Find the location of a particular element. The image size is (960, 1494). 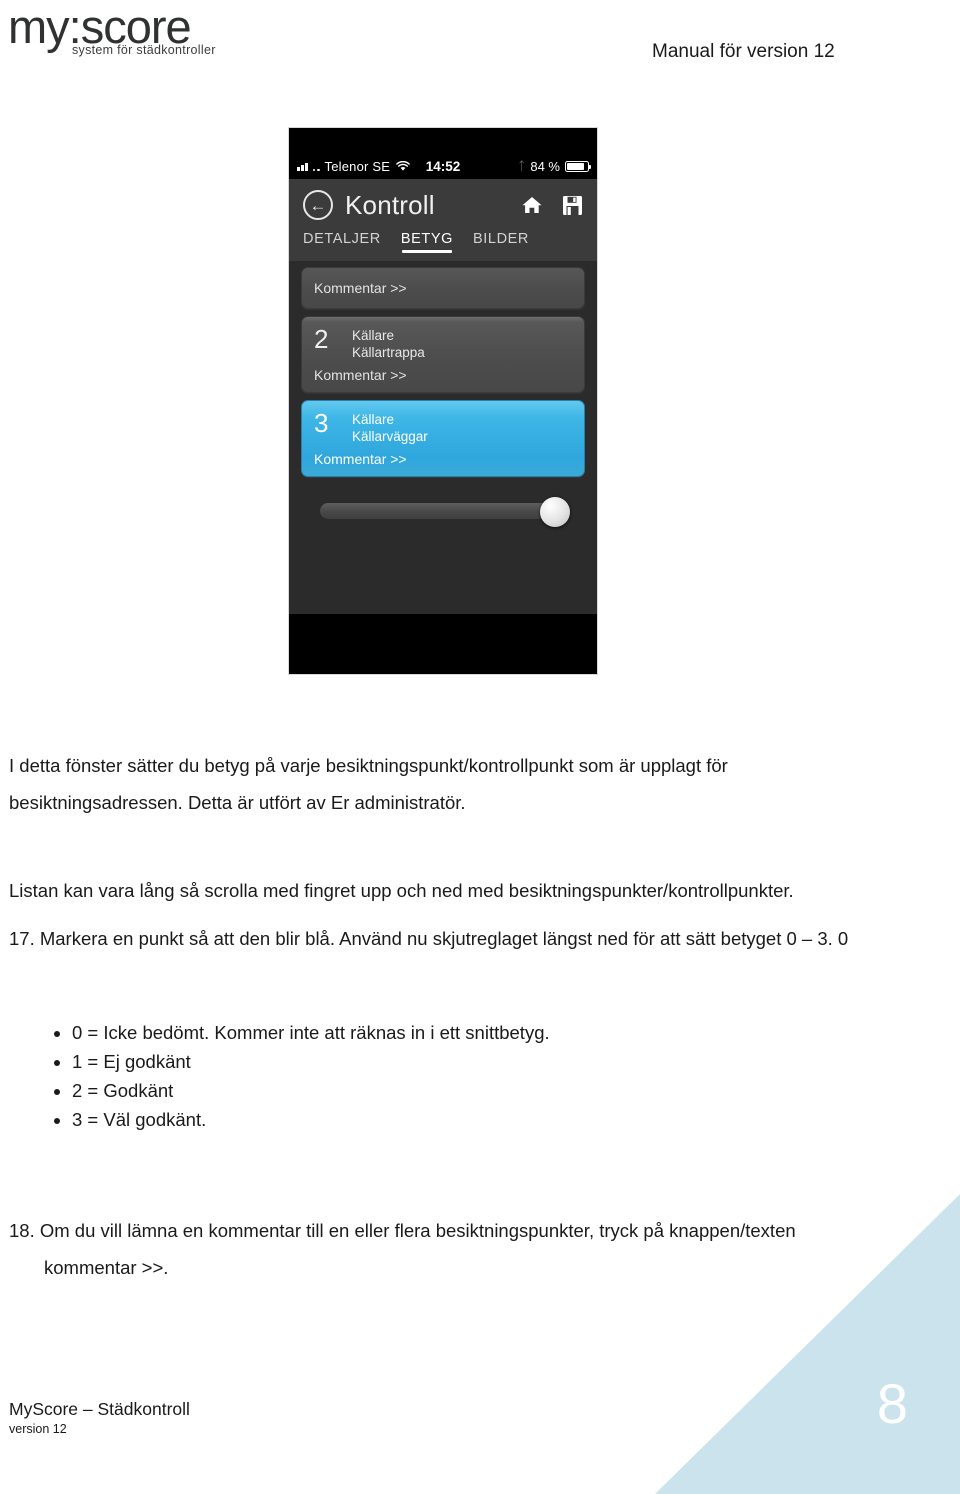

phone-bottom-bezel is located at coordinates (443, 640).